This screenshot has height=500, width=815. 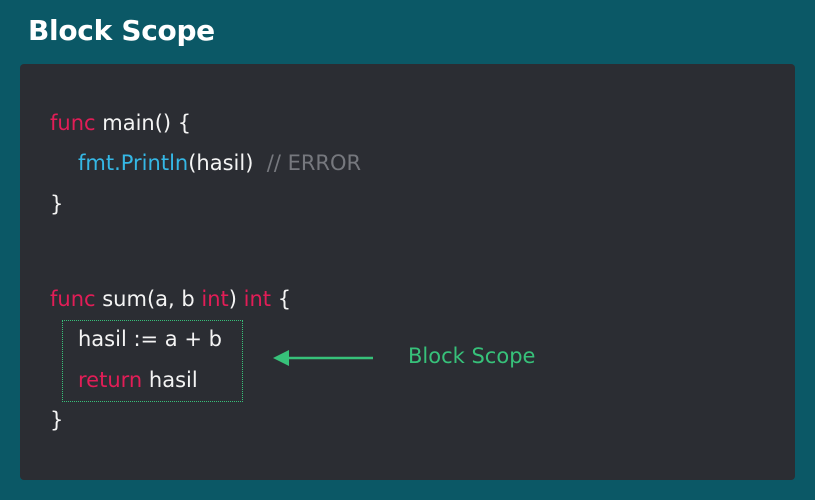 What do you see at coordinates (236, 299) in the screenshot?
I see `code-text: )` at bounding box center [236, 299].